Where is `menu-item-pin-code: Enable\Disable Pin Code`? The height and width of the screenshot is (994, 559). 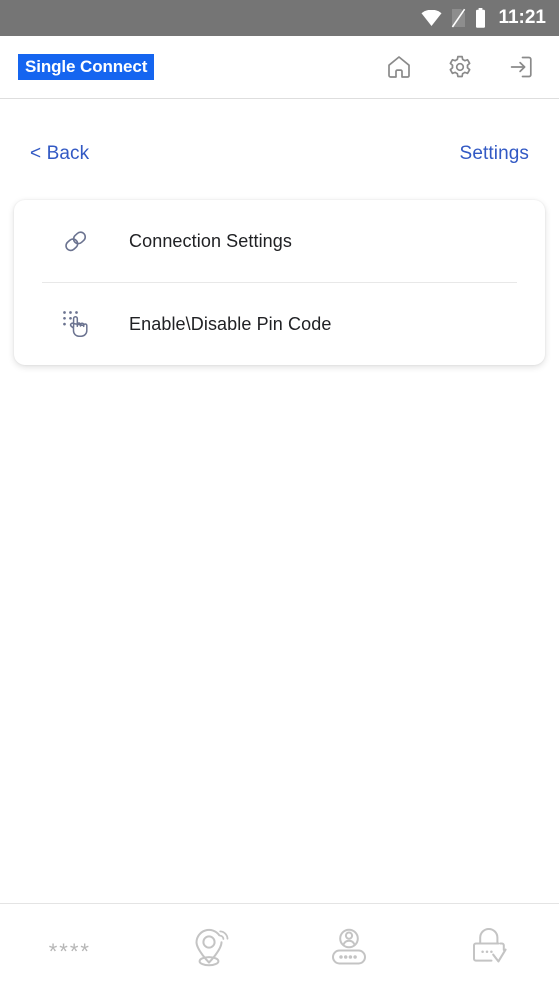 menu-item-pin-code: Enable\Disable Pin Code is located at coordinates (279, 324).